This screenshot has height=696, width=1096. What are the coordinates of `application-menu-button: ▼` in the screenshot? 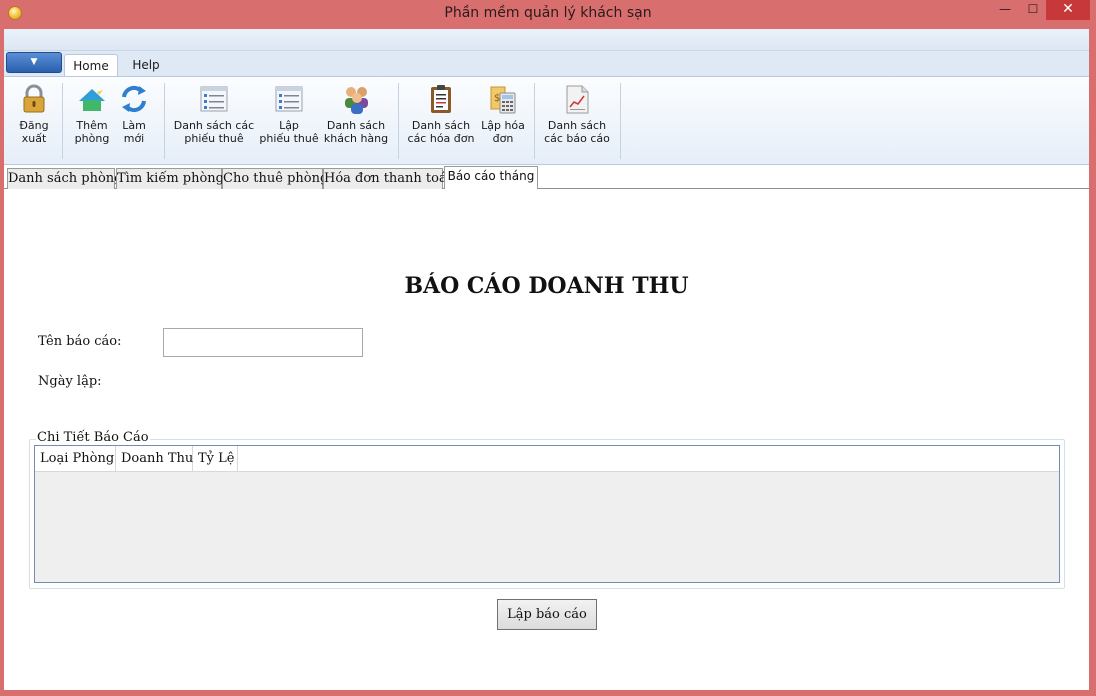 It's located at (34, 62).